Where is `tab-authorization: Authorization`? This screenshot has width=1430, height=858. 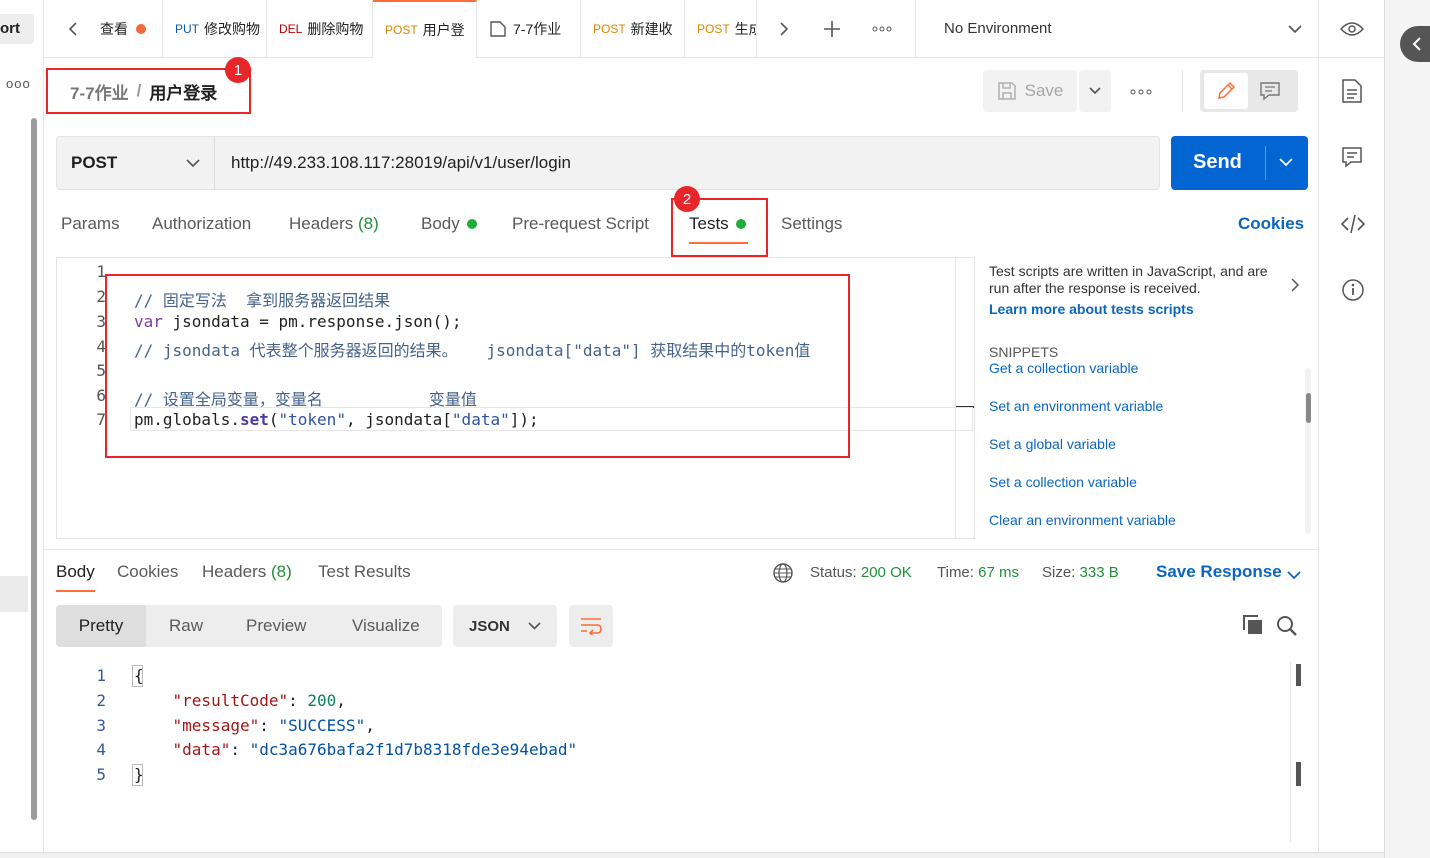 tab-authorization: Authorization is located at coordinates (201, 224).